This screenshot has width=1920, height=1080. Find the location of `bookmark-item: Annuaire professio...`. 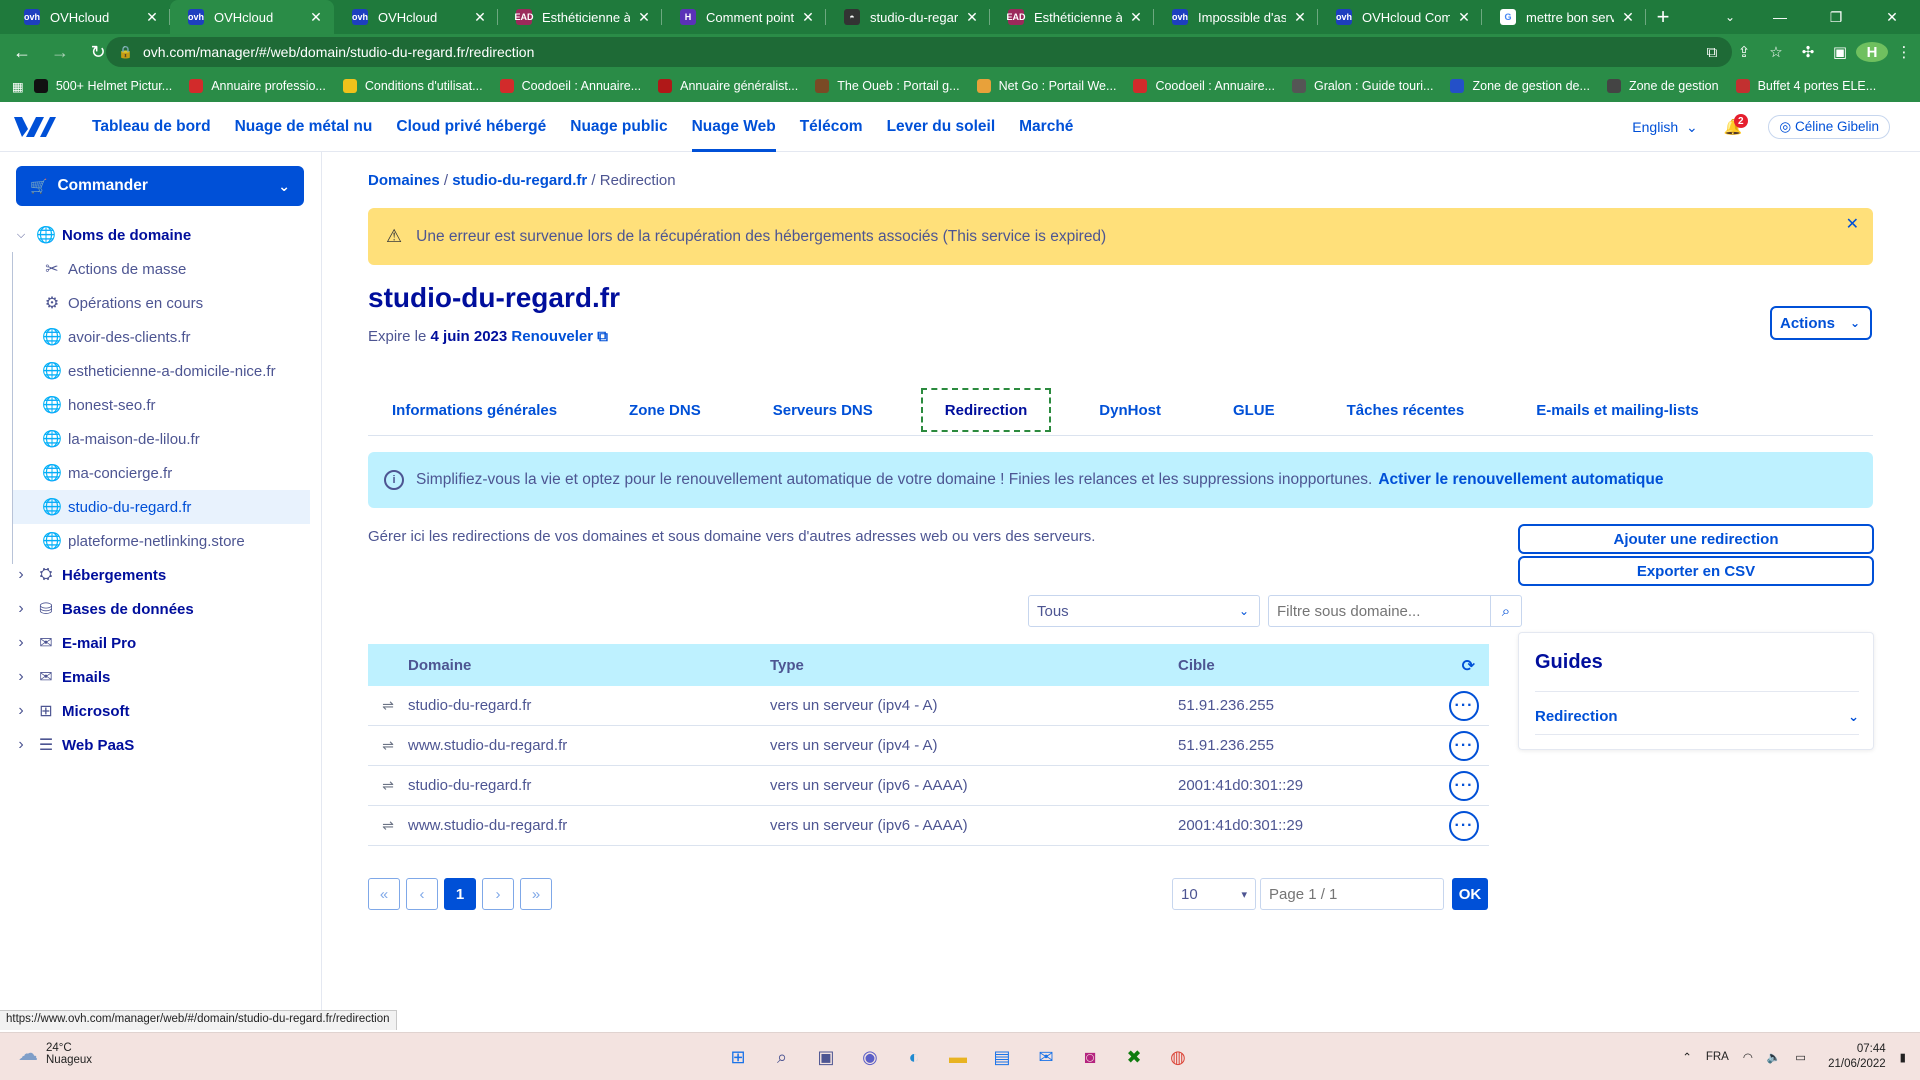

bookmark-item: Annuaire professio... is located at coordinates (257, 86).